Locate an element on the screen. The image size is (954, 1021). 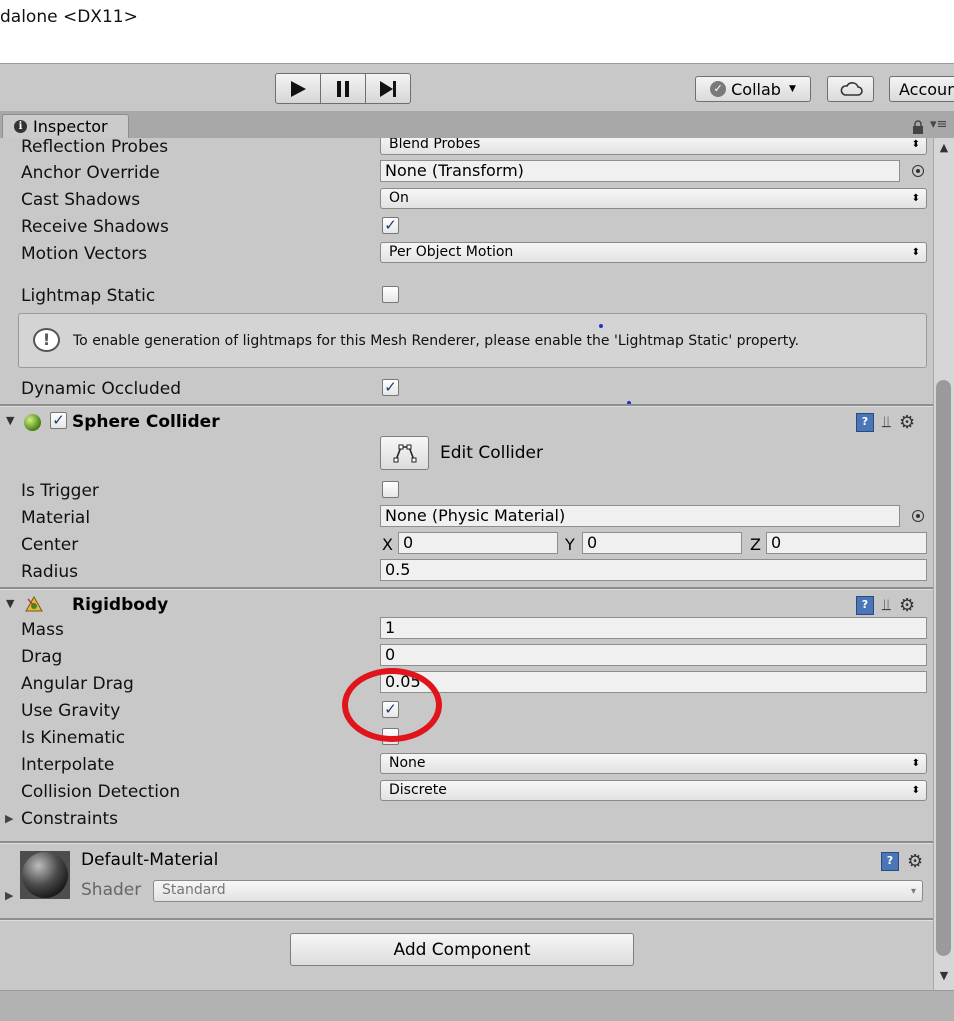
anchor-override-field: None (Transform) is located at coordinates (640, 171).